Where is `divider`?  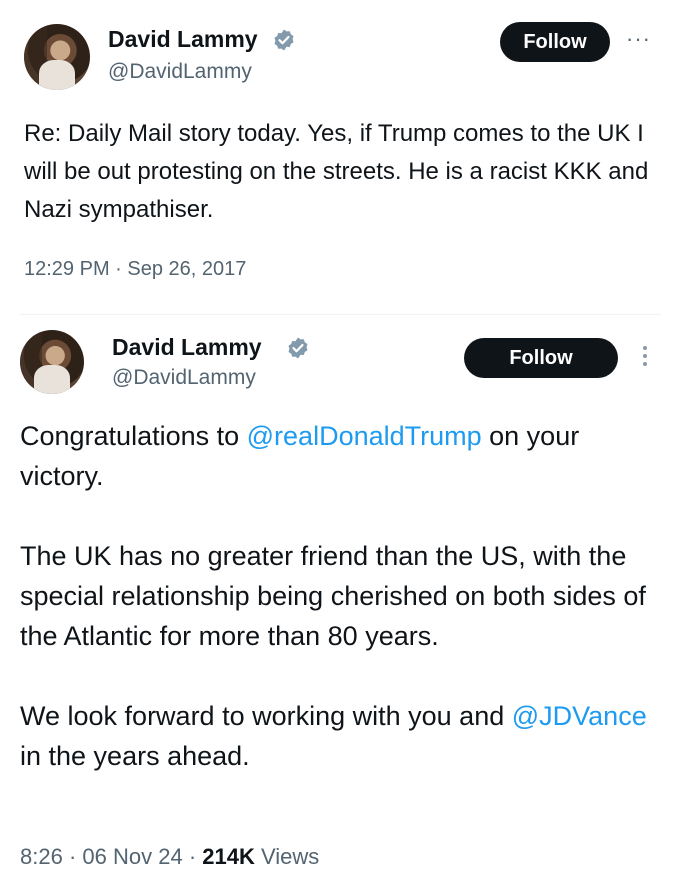 divider is located at coordinates (340, 314).